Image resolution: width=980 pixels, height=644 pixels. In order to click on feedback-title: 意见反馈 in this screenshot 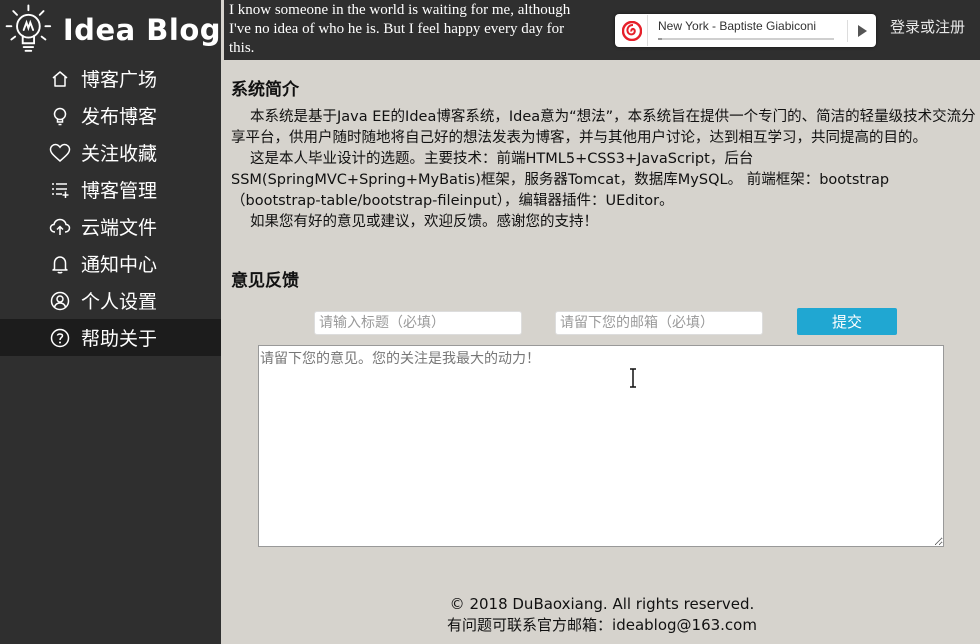, I will do `click(265, 281)`.